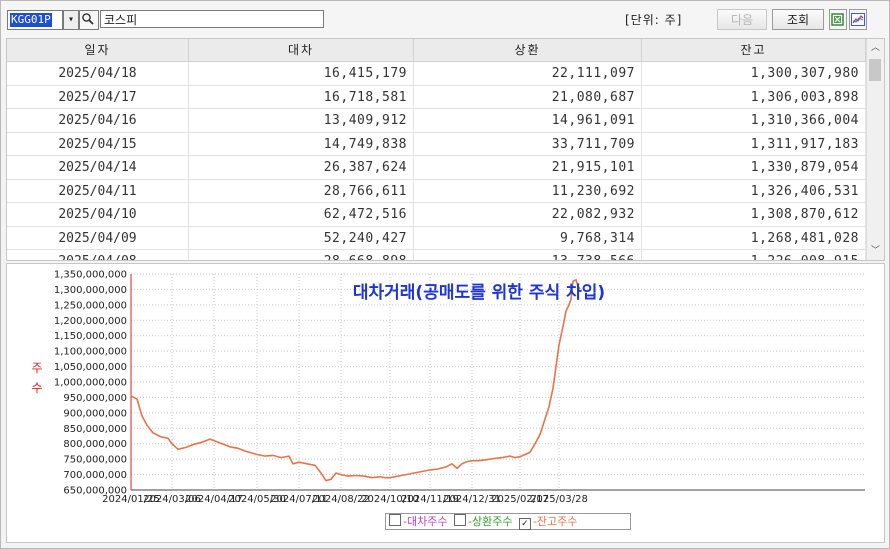  Describe the element at coordinates (528, 167) in the screenshot. I see `cell-repayment: 21,915,101` at that location.